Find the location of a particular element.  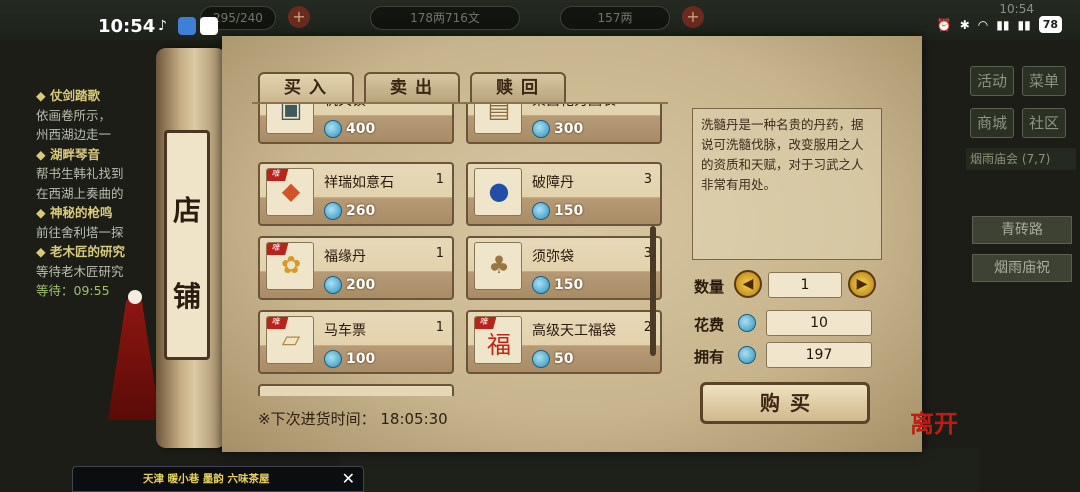

road-button: 青砖路 is located at coordinates (1022, 230).